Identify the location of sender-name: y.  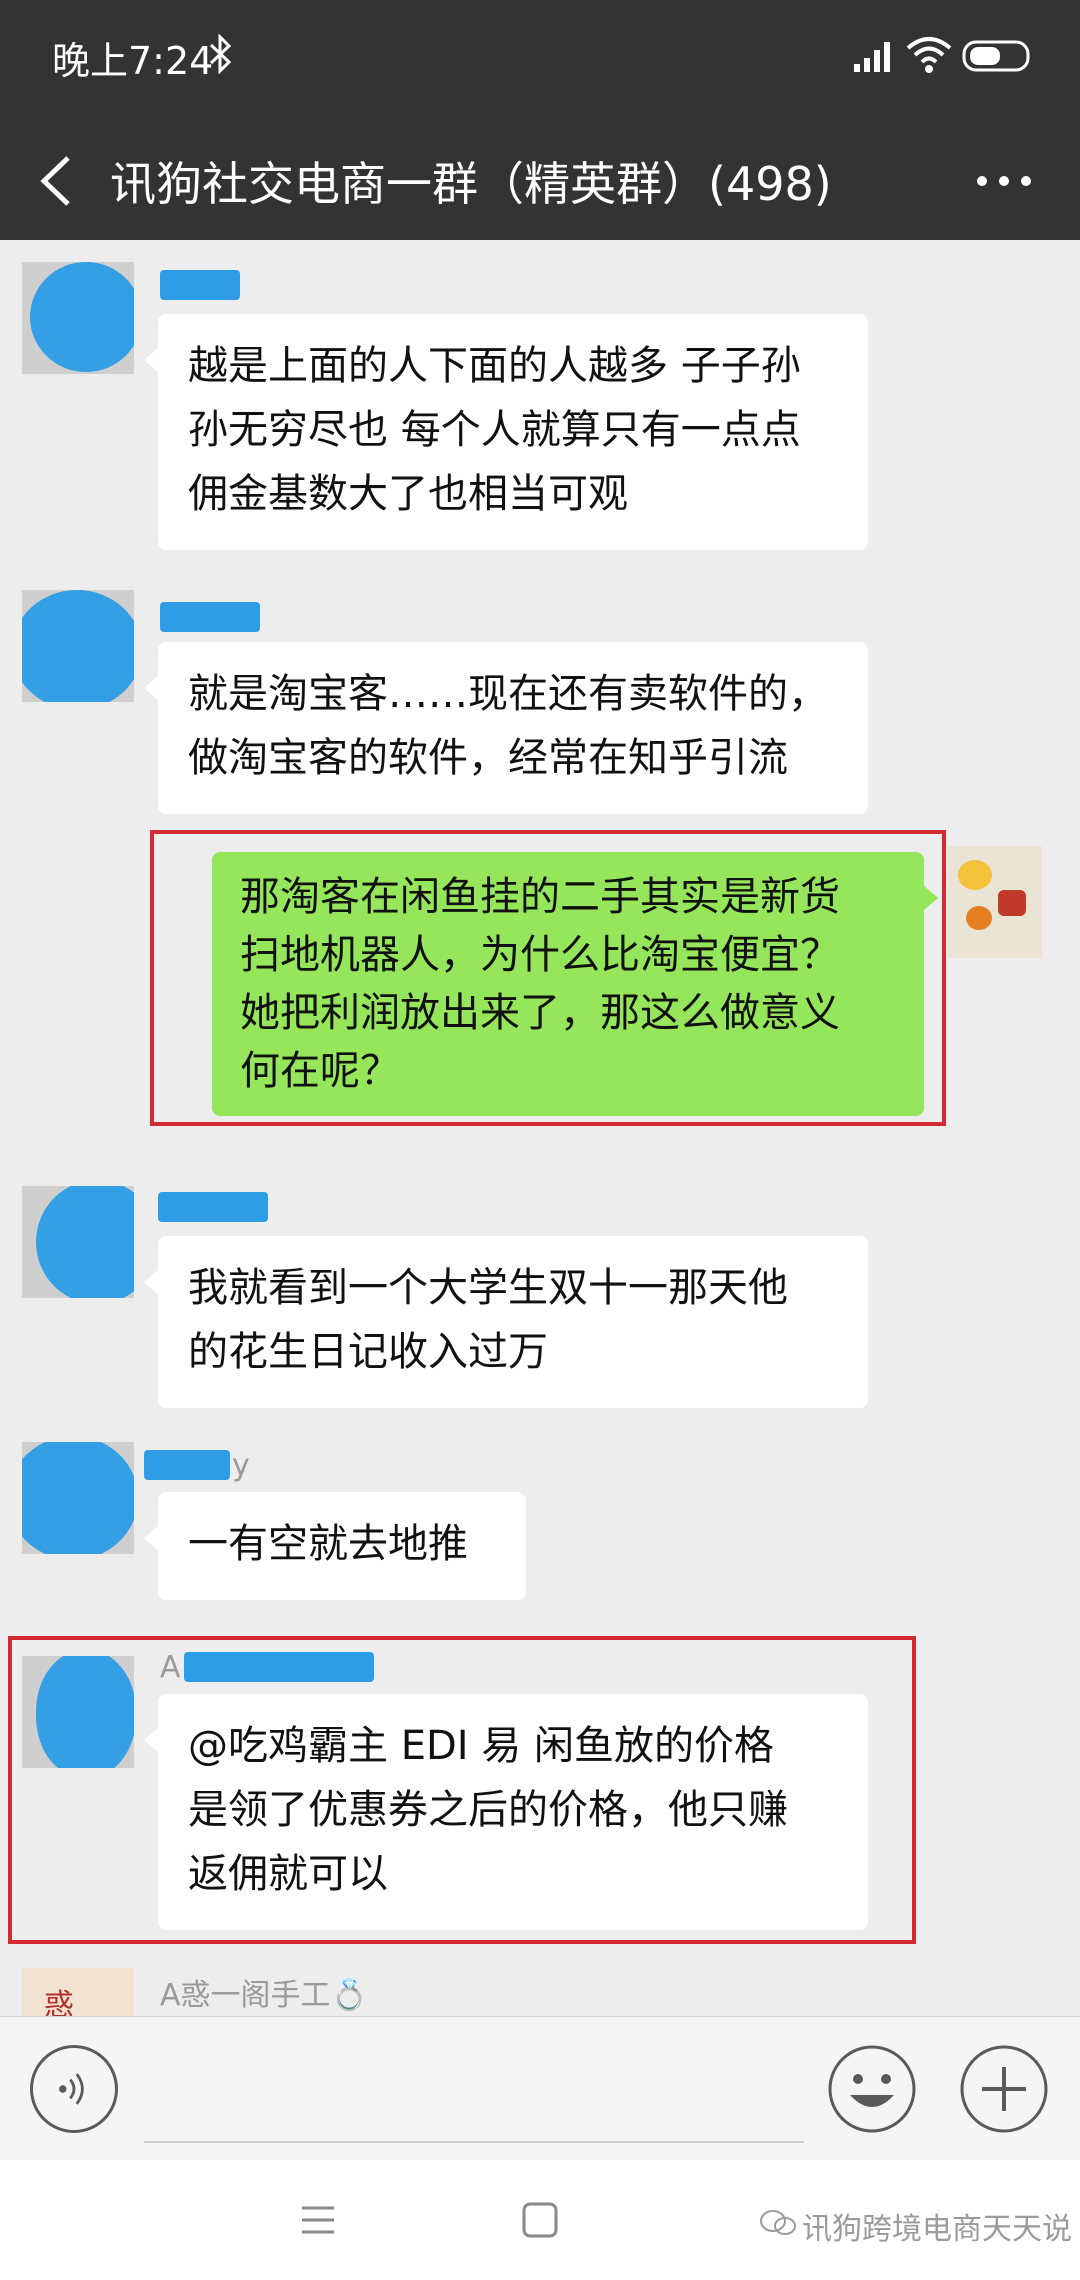
(241, 1465).